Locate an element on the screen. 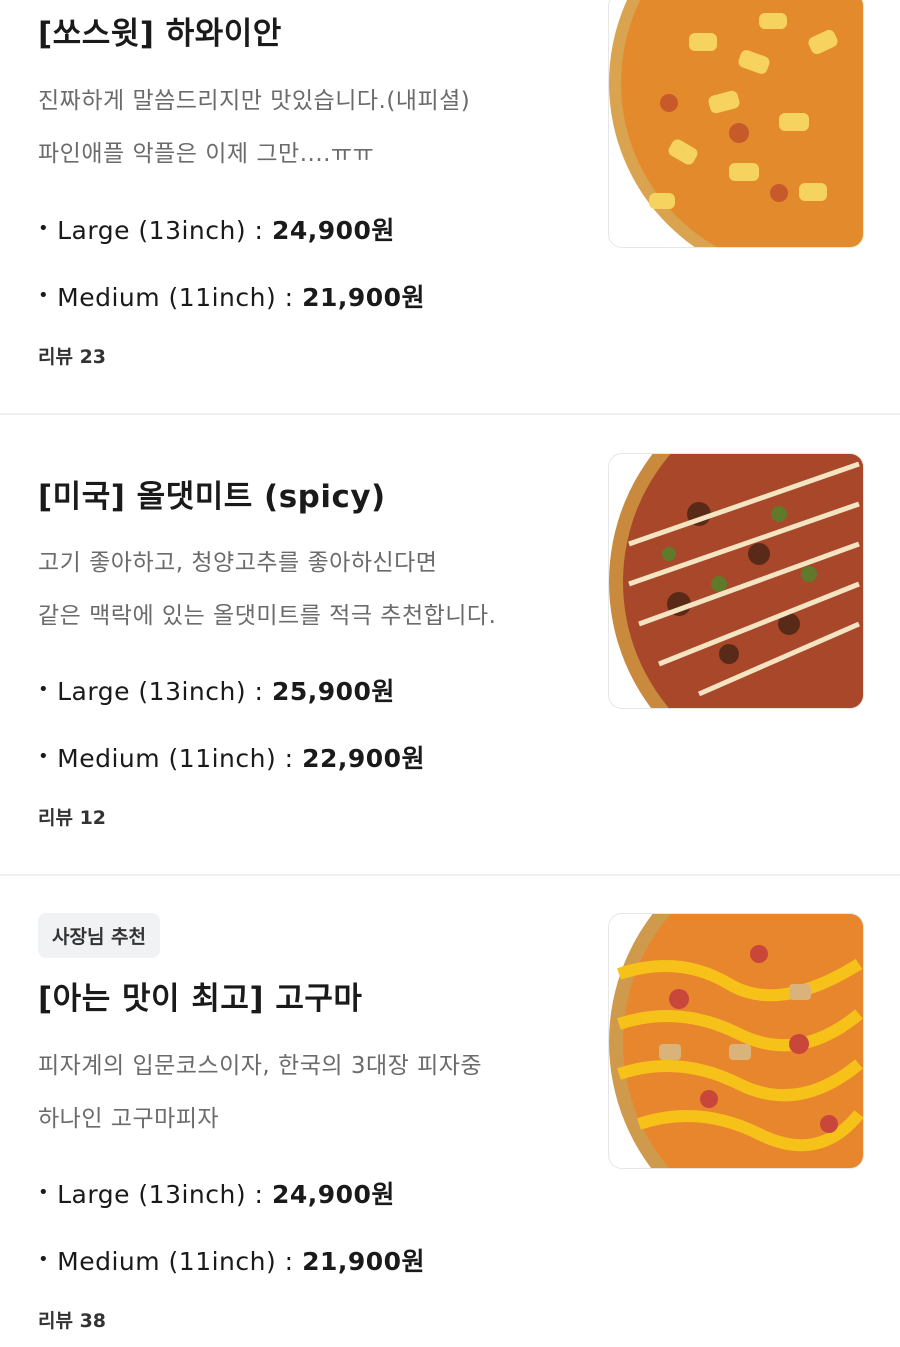  owner-recommend-badge: 사장님 추천 is located at coordinates (99, 935).